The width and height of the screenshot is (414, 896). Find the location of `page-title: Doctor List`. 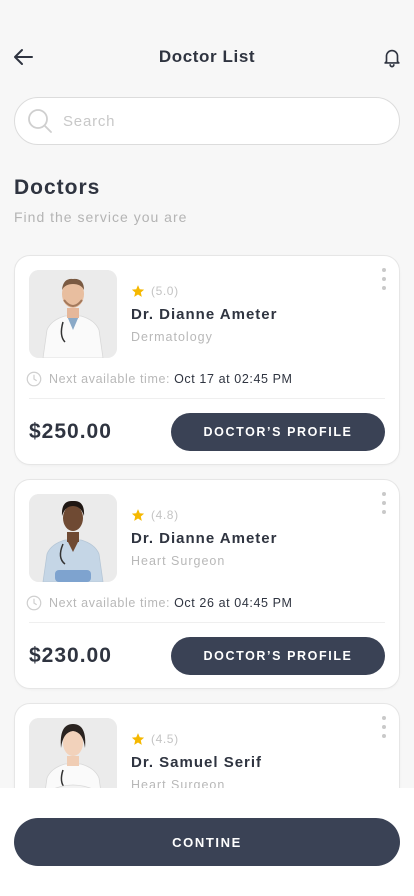

page-title: Doctor List is located at coordinates (207, 56).